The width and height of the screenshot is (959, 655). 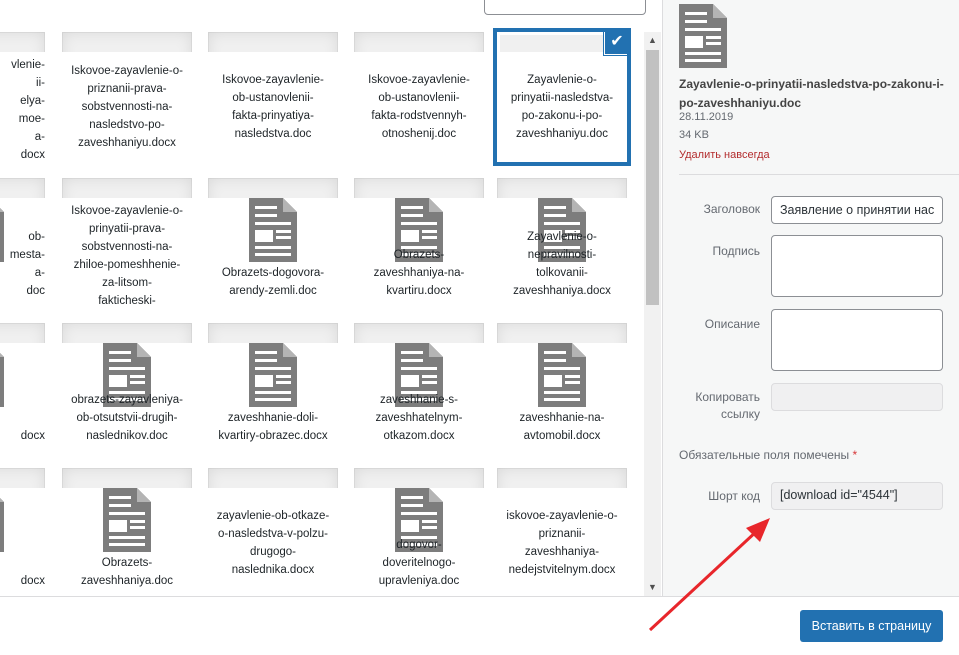 I want to click on delete-permanently-link: Удалить навсегда, so click(x=724, y=155).